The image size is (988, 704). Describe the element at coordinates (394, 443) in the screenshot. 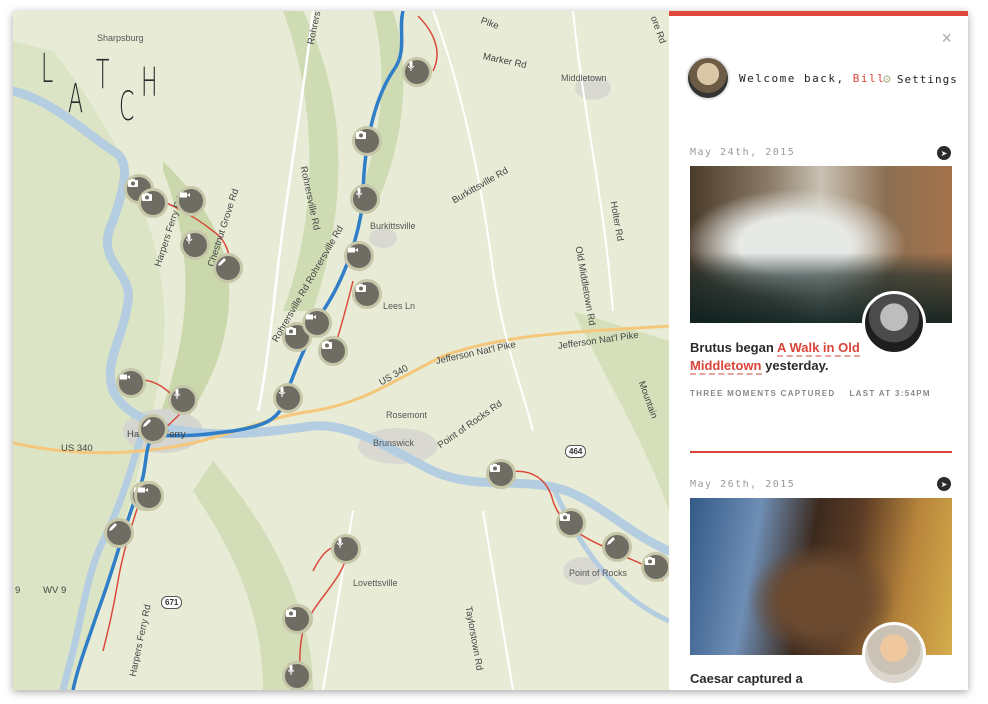

I see `place-label: Brunswick` at that location.